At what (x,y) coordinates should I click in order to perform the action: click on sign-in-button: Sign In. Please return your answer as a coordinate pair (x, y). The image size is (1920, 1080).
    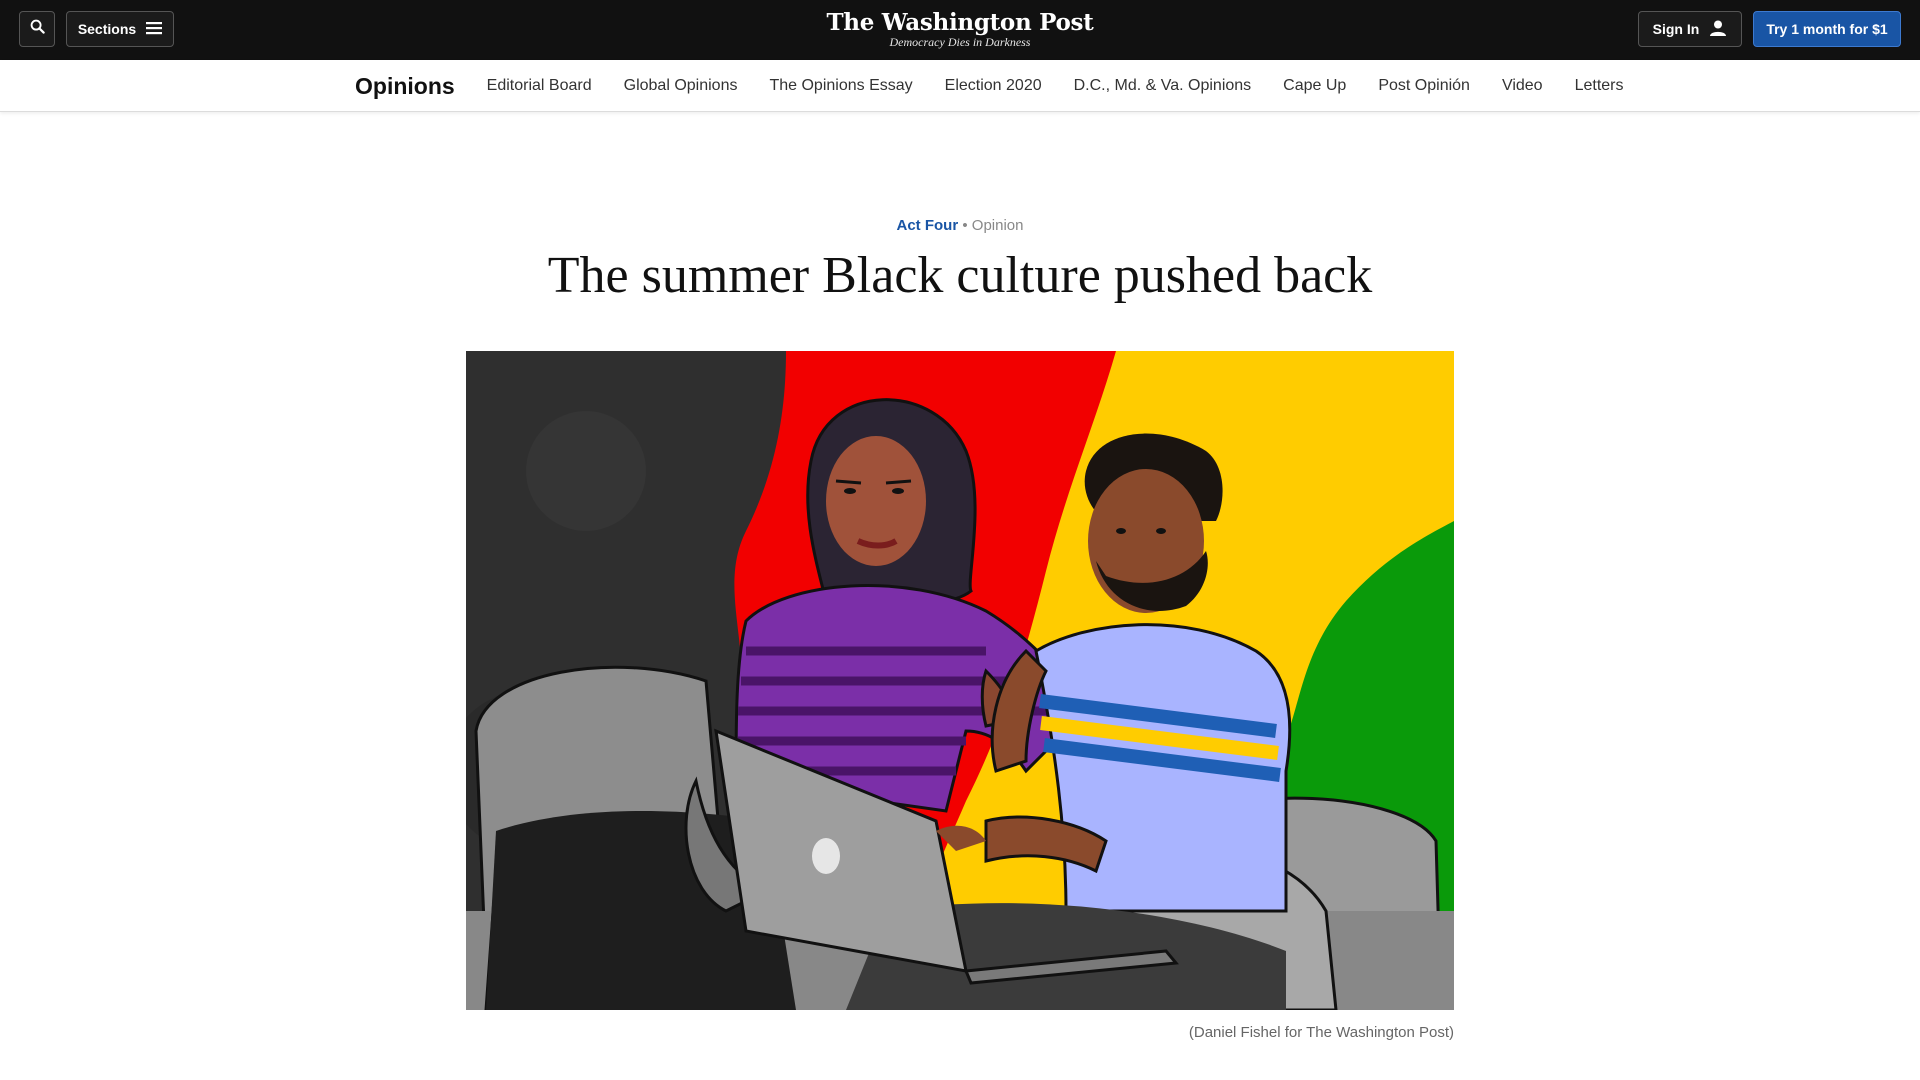
    Looking at the image, I should click on (1690, 29).